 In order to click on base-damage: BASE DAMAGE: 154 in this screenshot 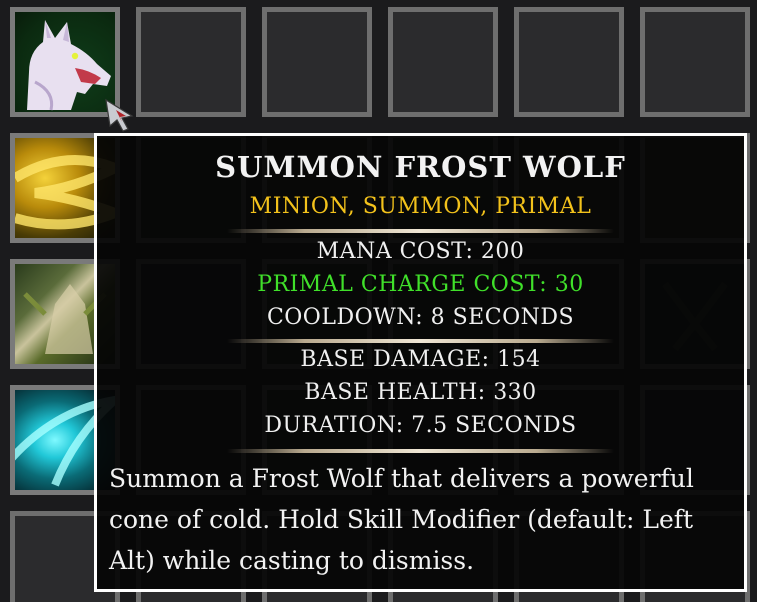, I will do `click(420, 359)`.